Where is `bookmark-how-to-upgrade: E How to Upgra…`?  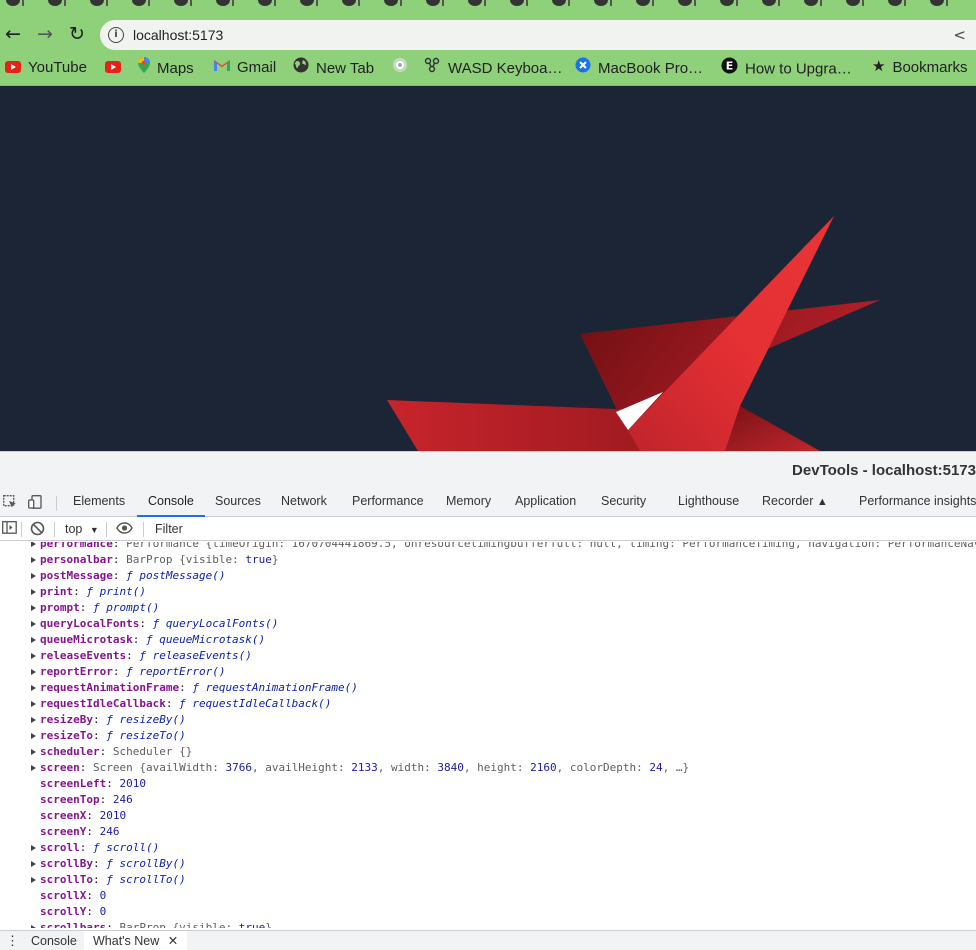
bookmark-how-to-upgrade: E How to Upgra… is located at coordinates (786, 68).